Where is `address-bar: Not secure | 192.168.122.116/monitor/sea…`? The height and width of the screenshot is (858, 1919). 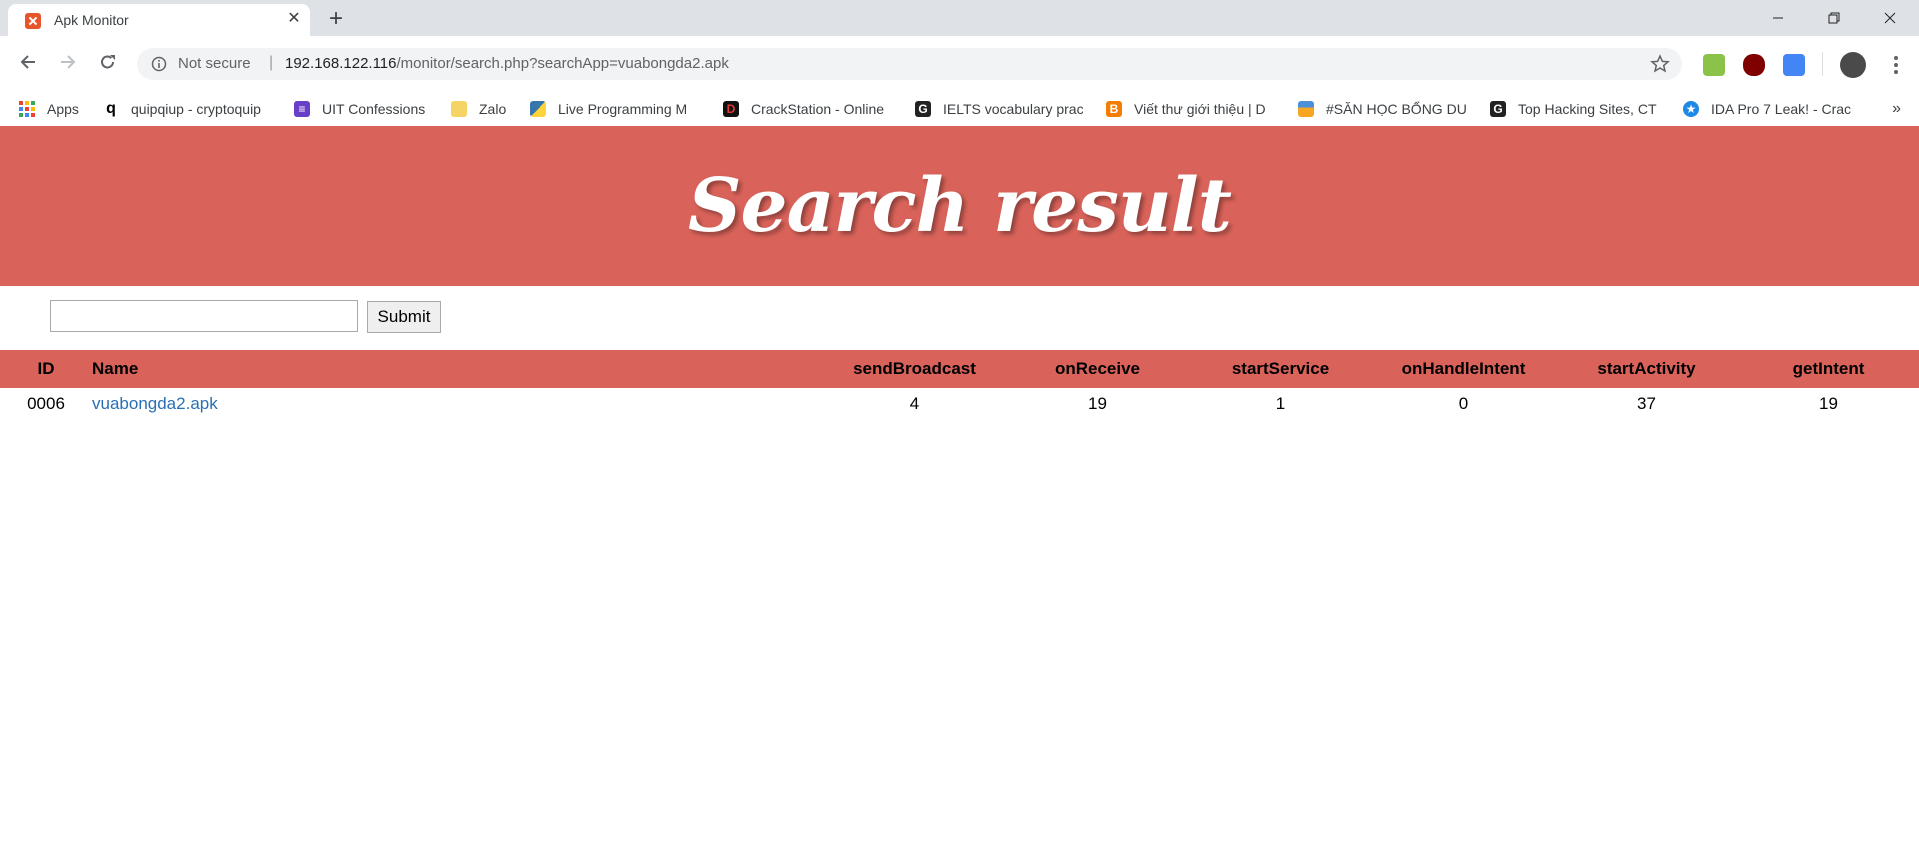 address-bar: Not secure | 192.168.122.116/monitor/sea… is located at coordinates (909, 64).